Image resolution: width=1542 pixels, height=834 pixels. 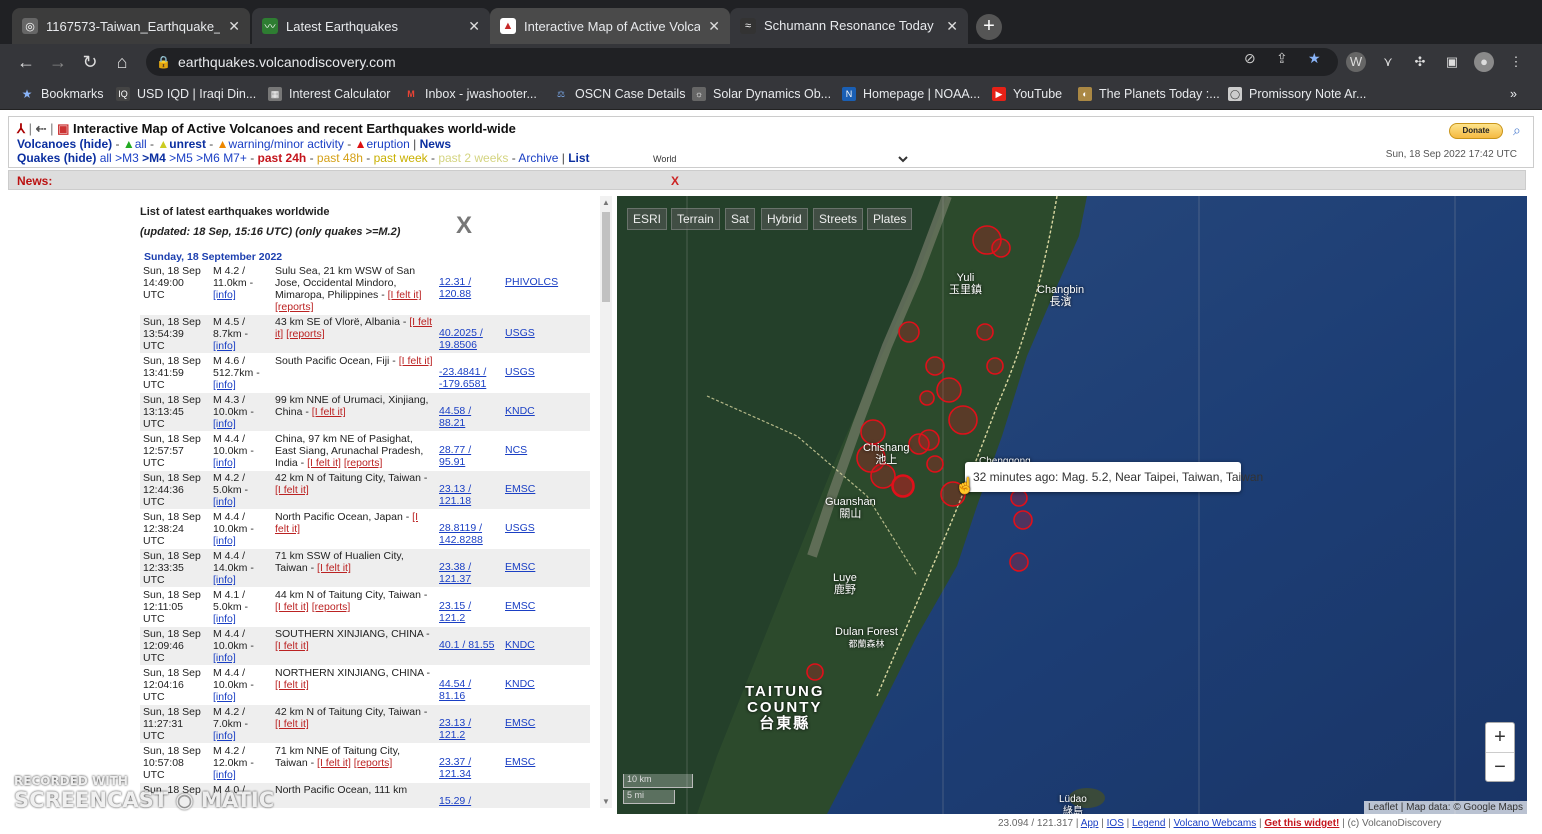 I want to click on bookmark-interest-calculator: ▦ Interest Calculator, so click(x=329, y=94).